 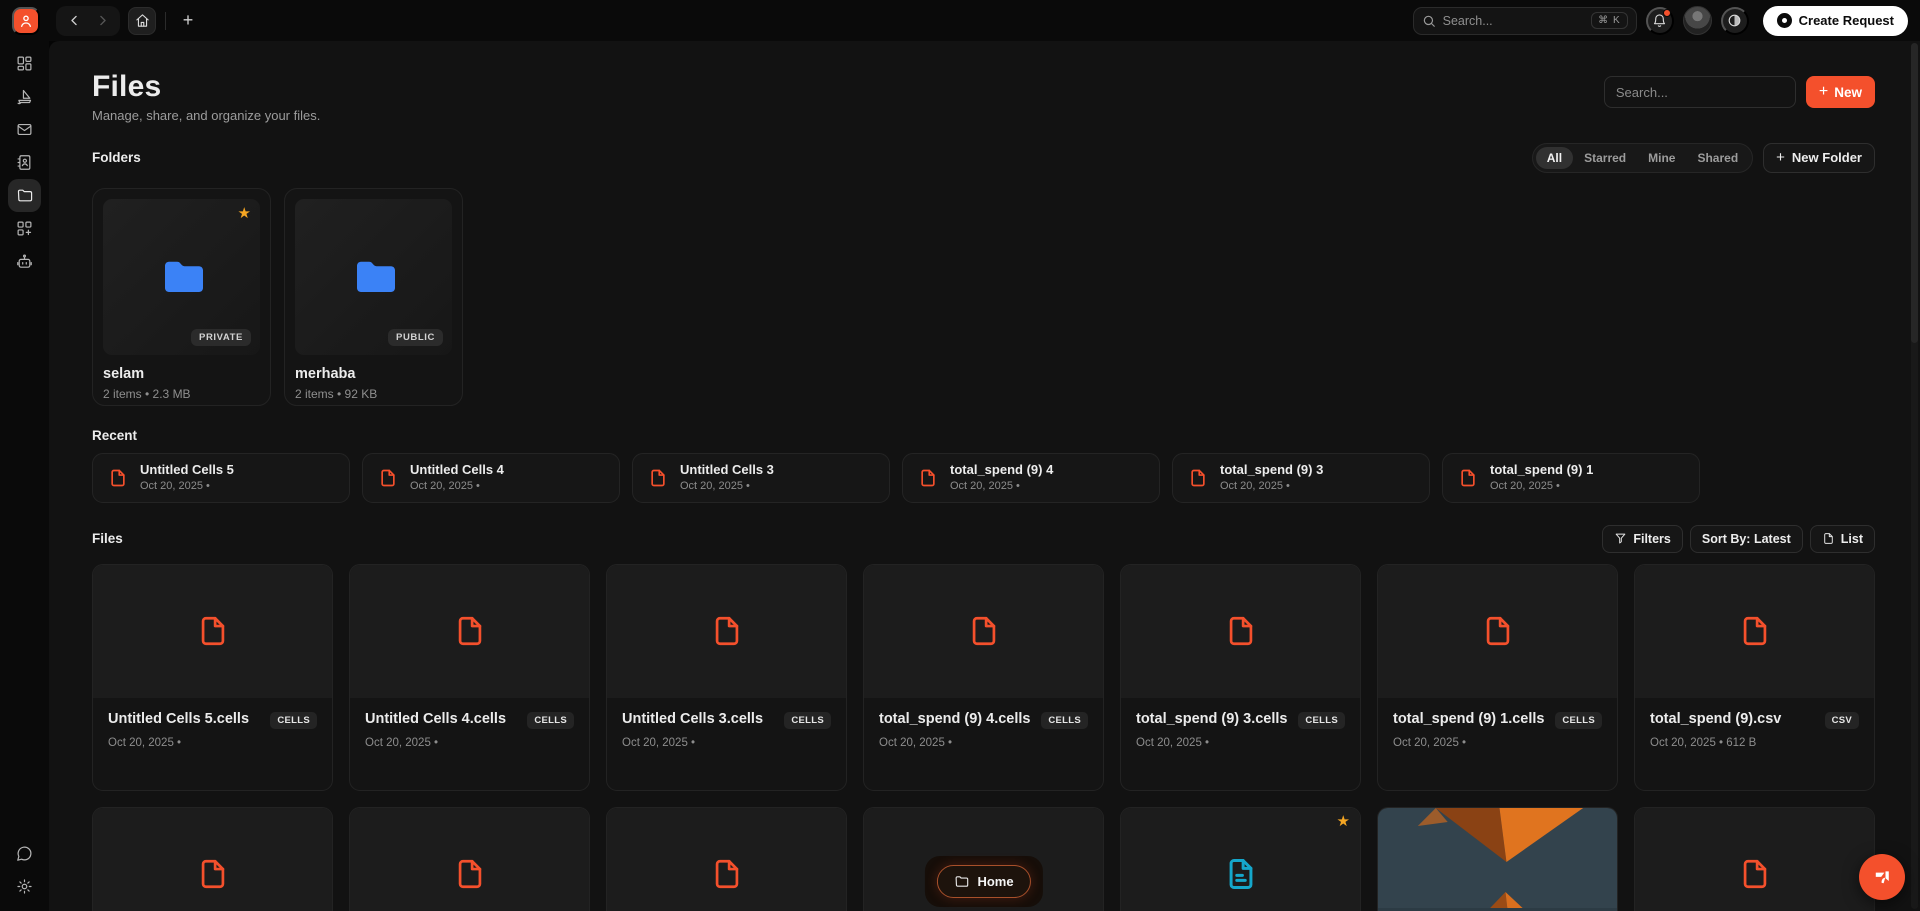 I want to click on home-icon, so click(x=142, y=20).